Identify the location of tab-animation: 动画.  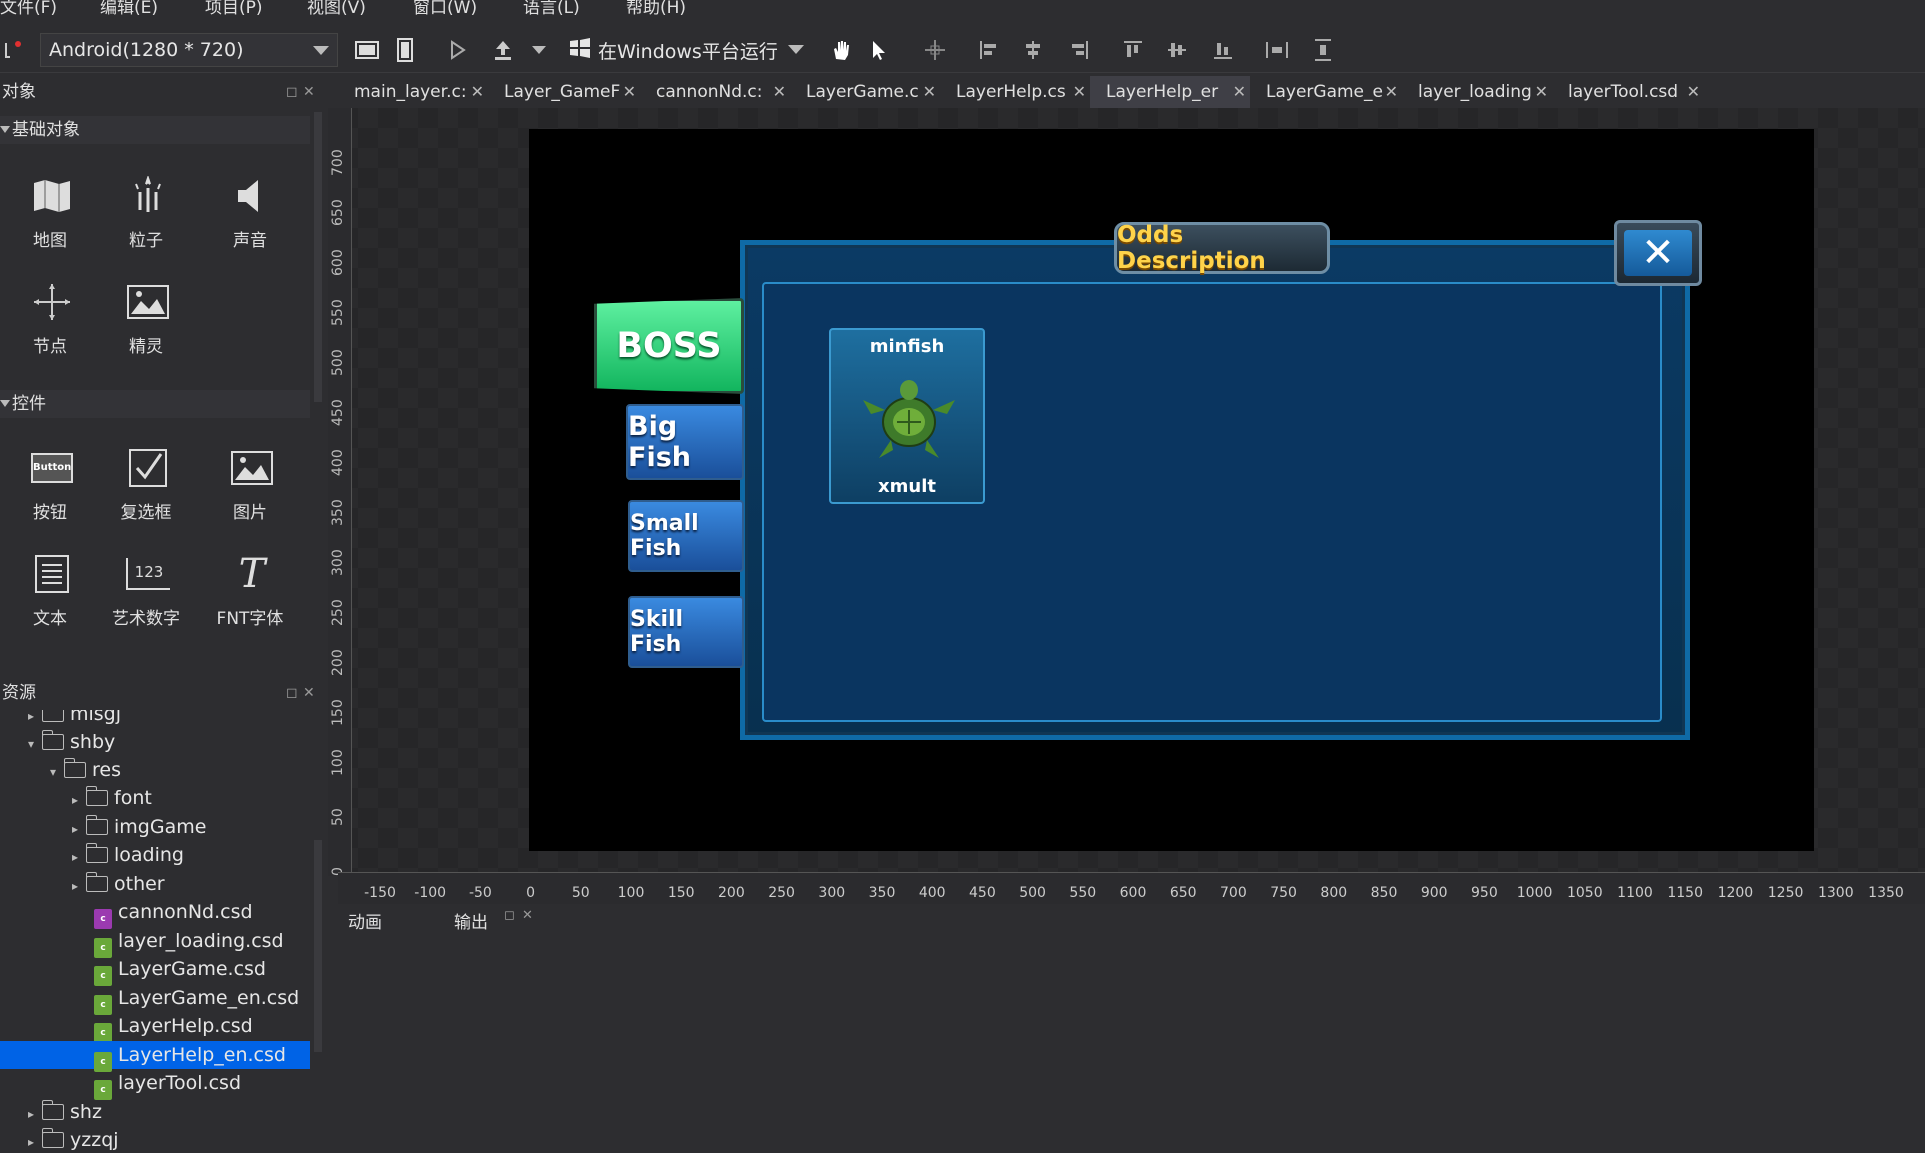
(365, 920).